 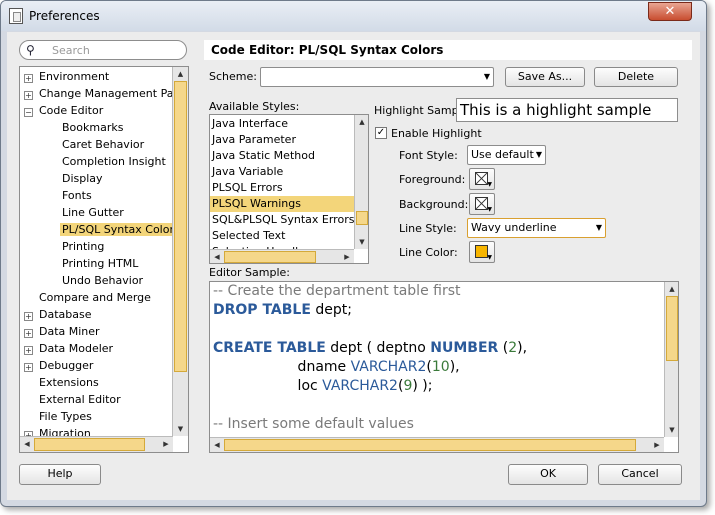 I want to click on code-token: NUMBER, so click(x=464, y=348).